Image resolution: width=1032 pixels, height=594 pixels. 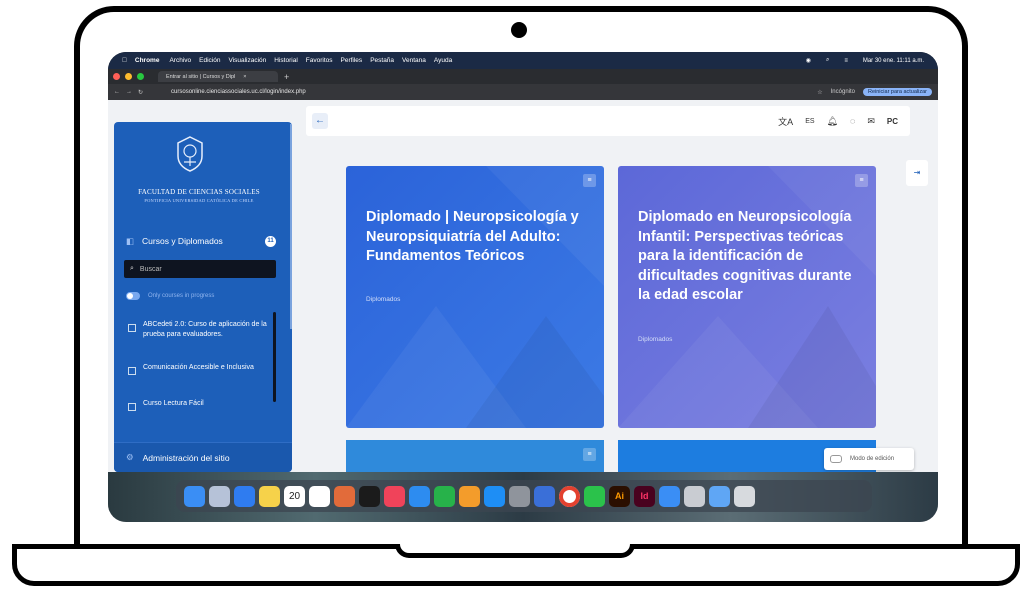 I want to click on chat-icon: ◌, so click(x=852, y=121).